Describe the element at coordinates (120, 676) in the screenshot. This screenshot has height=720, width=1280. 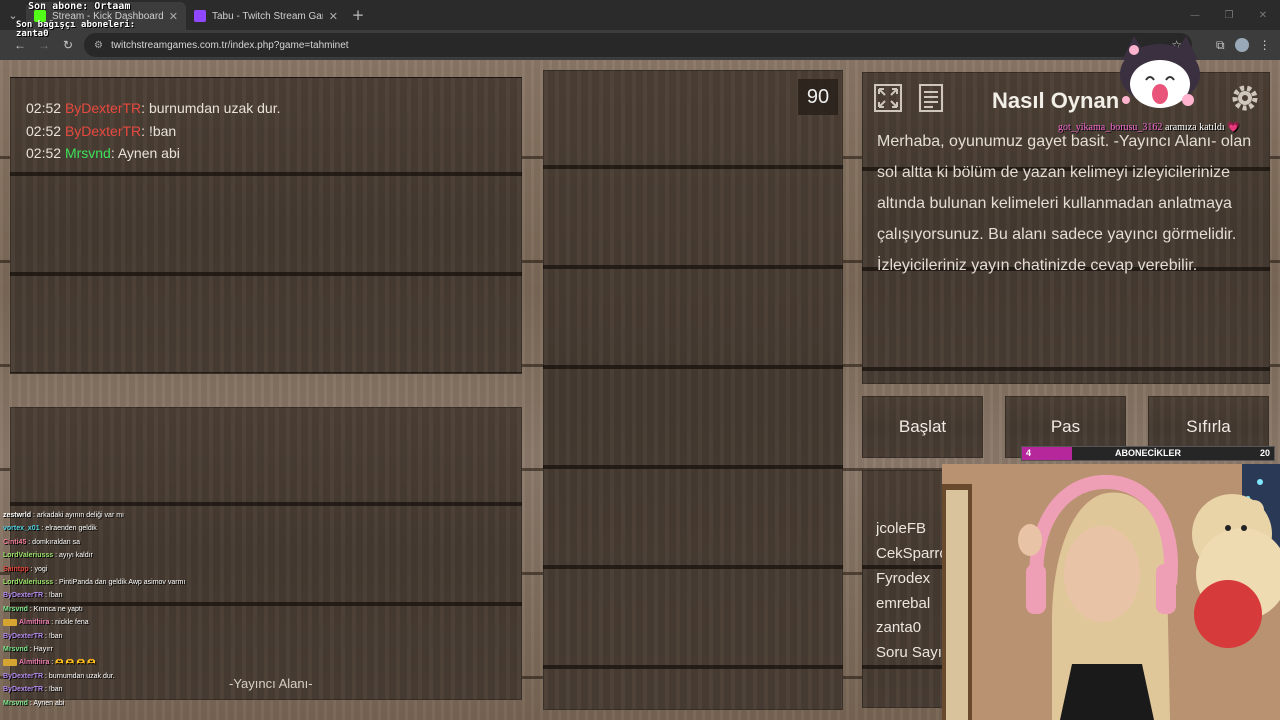
I see `list-item: ByDexterTR : burnumdan uzak dur.` at that location.